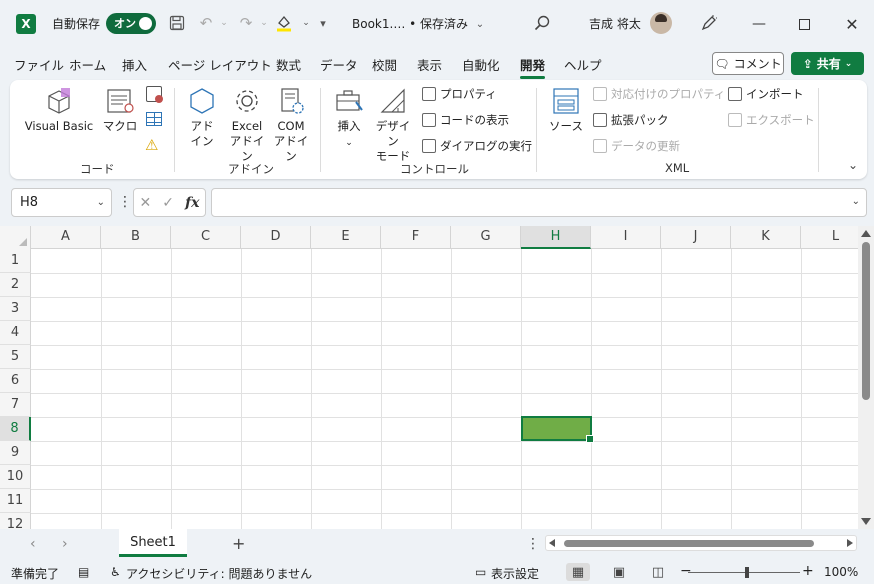 The width and height of the screenshot is (874, 584). I want to click on tab-help: ヘルプ, so click(583, 64).